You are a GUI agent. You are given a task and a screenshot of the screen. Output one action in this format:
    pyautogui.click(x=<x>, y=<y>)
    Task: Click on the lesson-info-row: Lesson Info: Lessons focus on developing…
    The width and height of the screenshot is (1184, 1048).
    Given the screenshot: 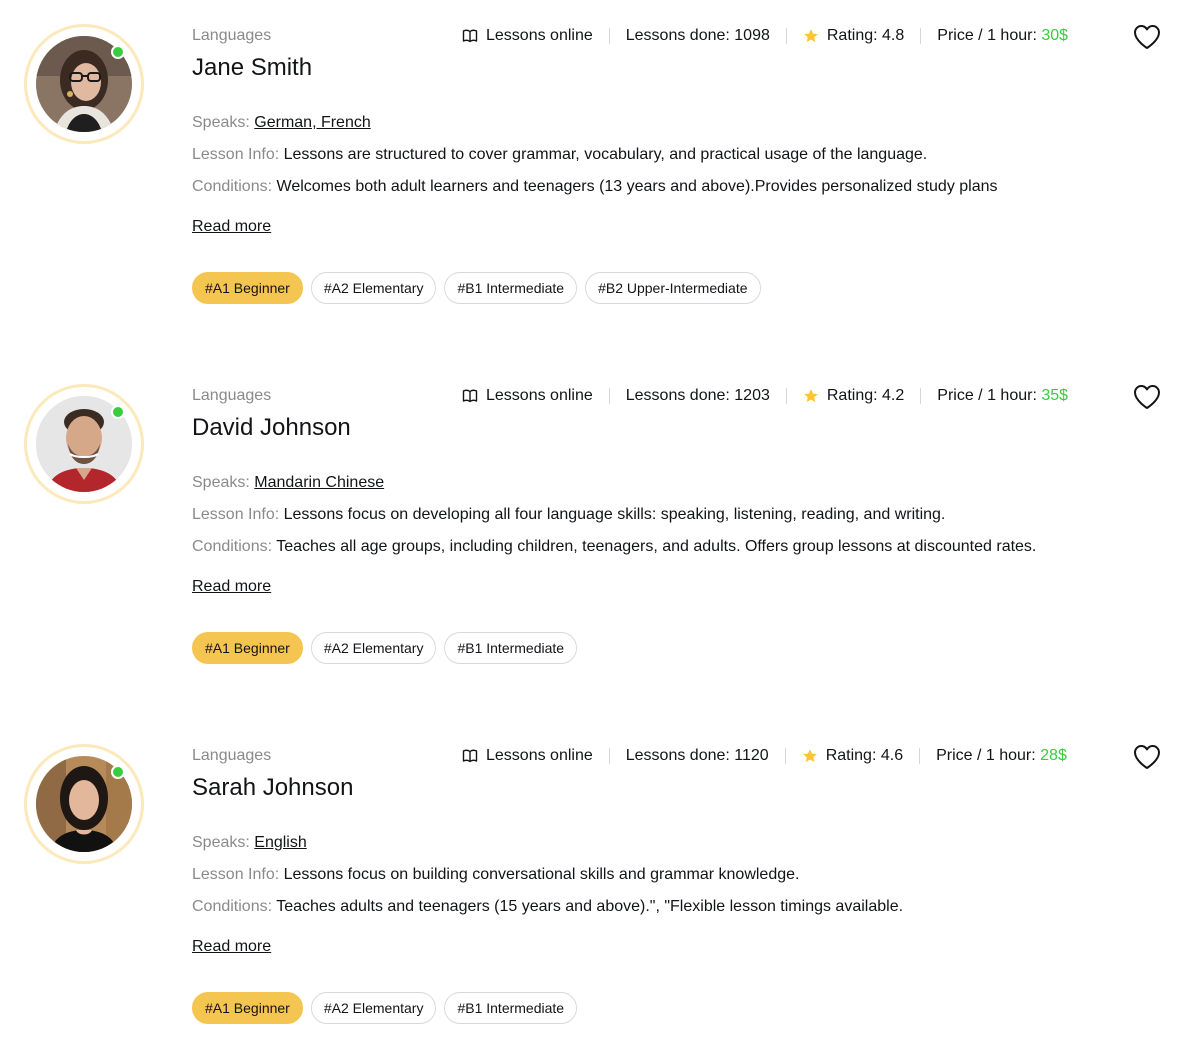 What is the action you would take?
    pyautogui.click(x=568, y=515)
    